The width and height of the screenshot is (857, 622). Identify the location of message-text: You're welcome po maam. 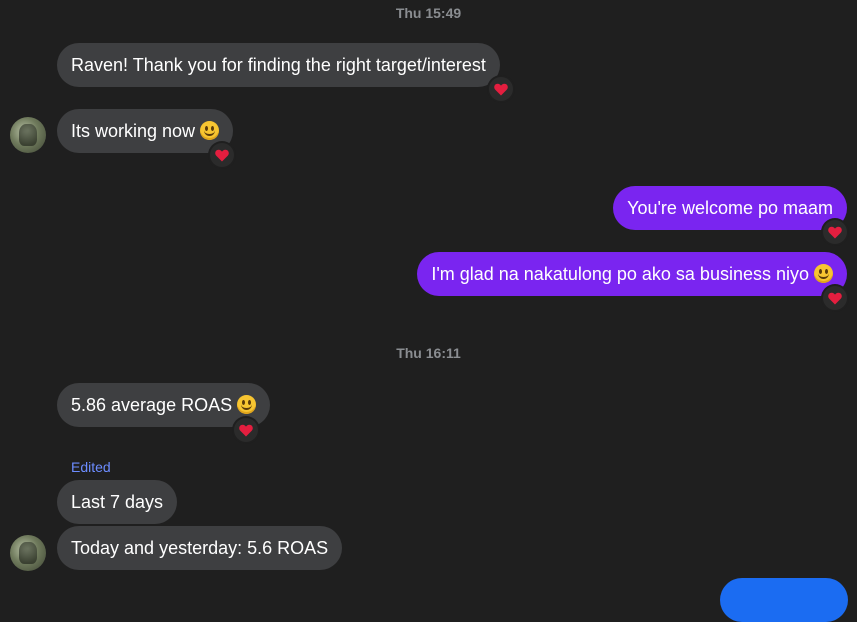
(730, 208).